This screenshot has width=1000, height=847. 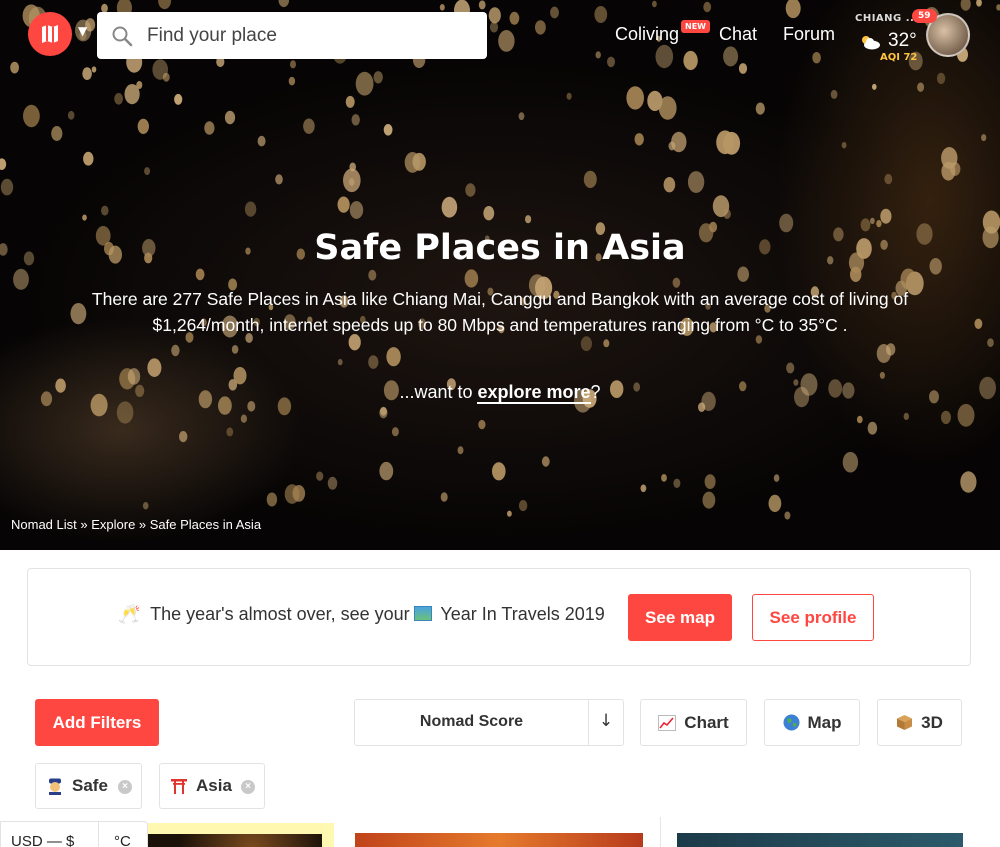 I want to click on temperature-unit-selector: °C, so click(x=122, y=840).